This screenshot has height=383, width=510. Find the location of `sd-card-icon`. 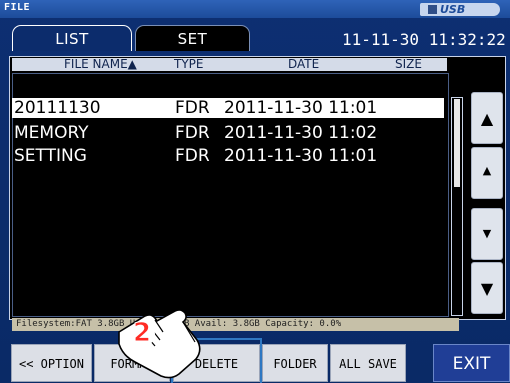

sd-card-icon is located at coordinates (432, 9).